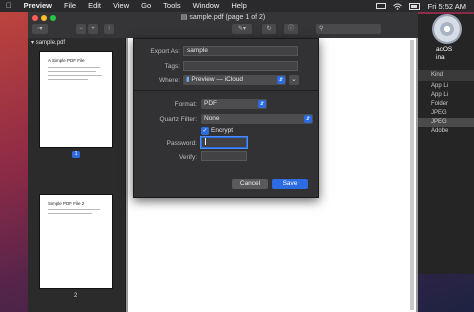 This screenshot has width=474, height=312. What do you see at coordinates (188, 79) in the screenshot?
I see `folder-icon: ▮` at bounding box center [188, 79].